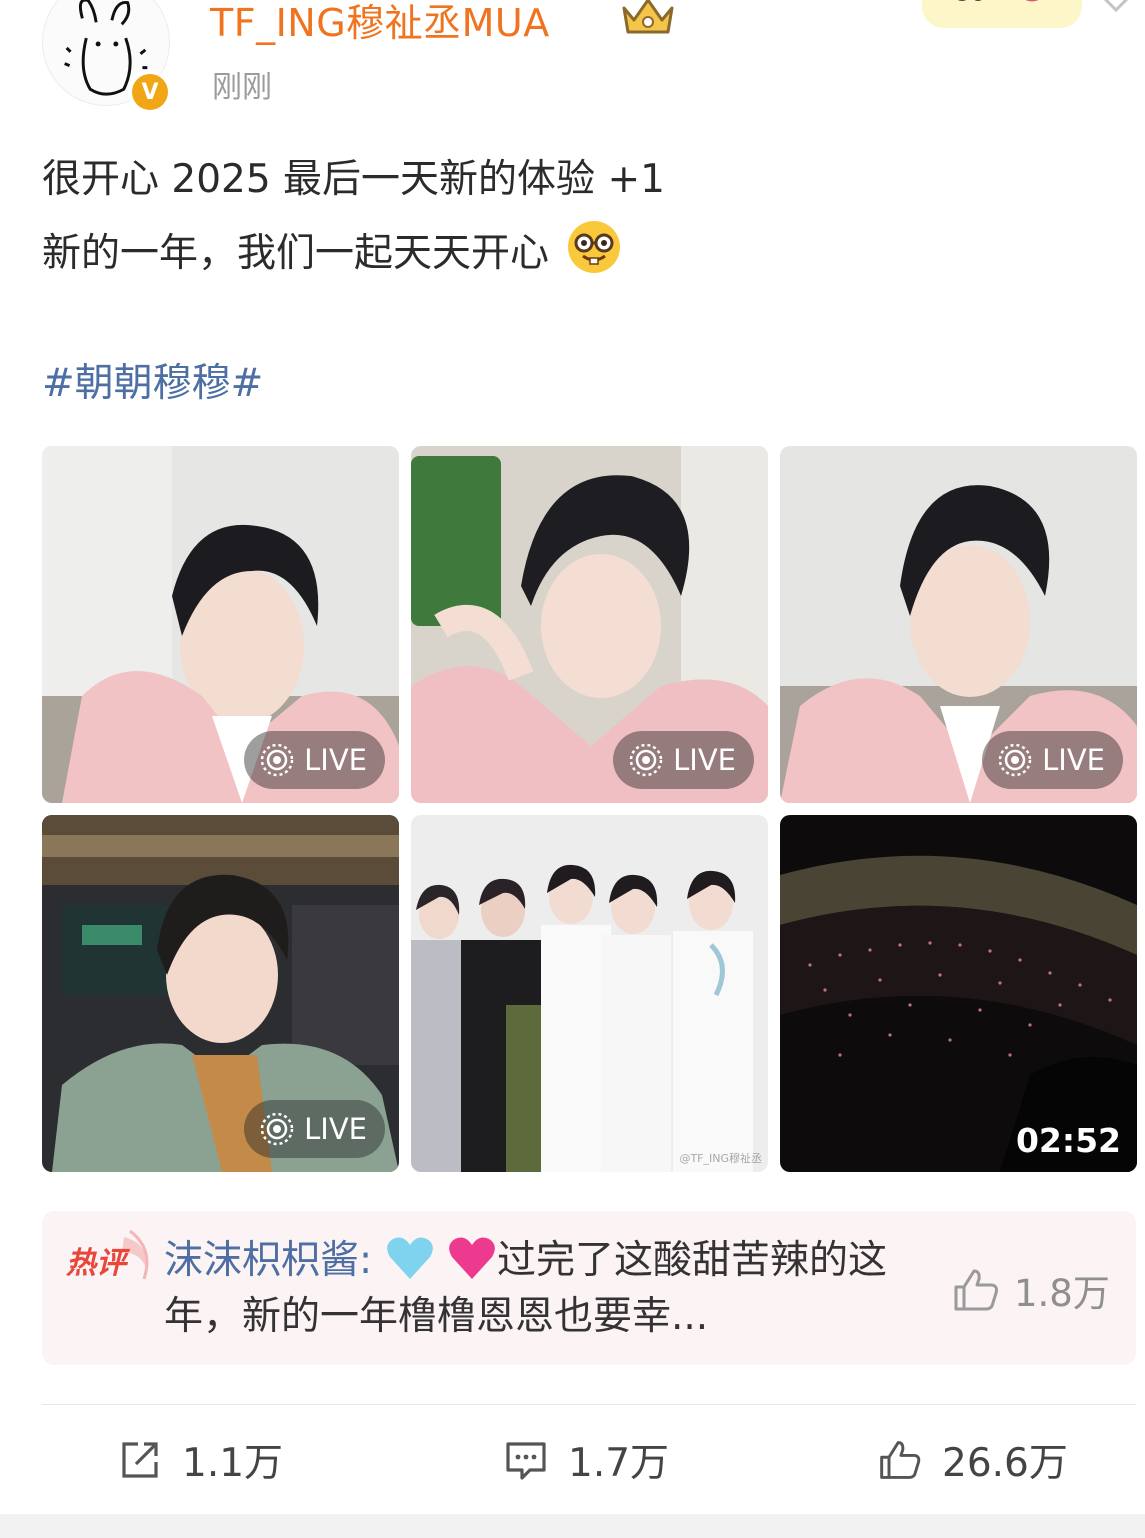 The image size is (1145, 1538). What do you see at coordinates (572, 1526) in the screenshot?
I see `bottom-bar` at bounding box center [572, 1526].